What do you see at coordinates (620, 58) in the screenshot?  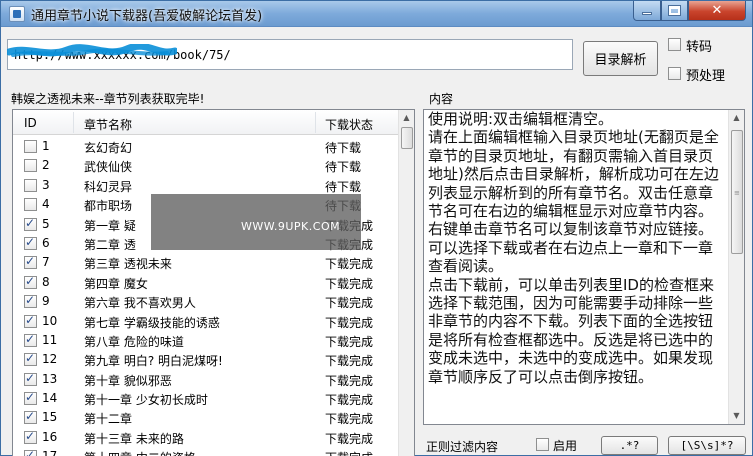 I see `parse-directory-button: 目录解析` at bounding box center [620, 58].